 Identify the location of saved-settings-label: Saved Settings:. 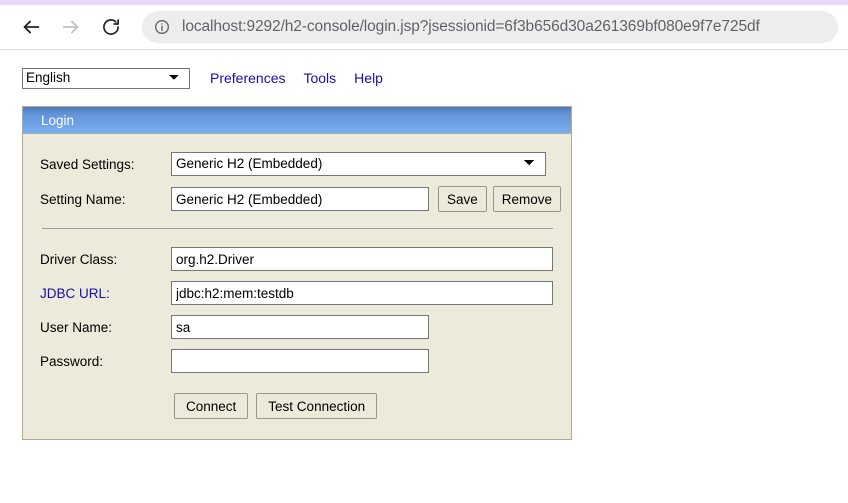
(87, 164).